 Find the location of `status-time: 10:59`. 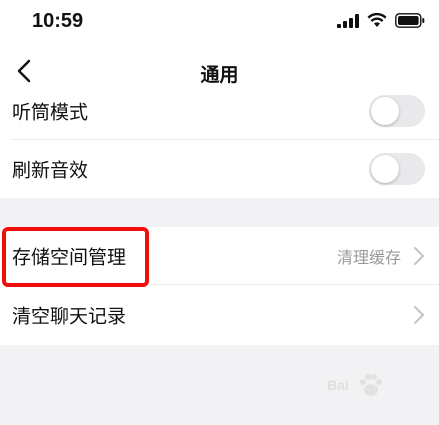

status-time: 10:59 is located at coordinates (58, 21).